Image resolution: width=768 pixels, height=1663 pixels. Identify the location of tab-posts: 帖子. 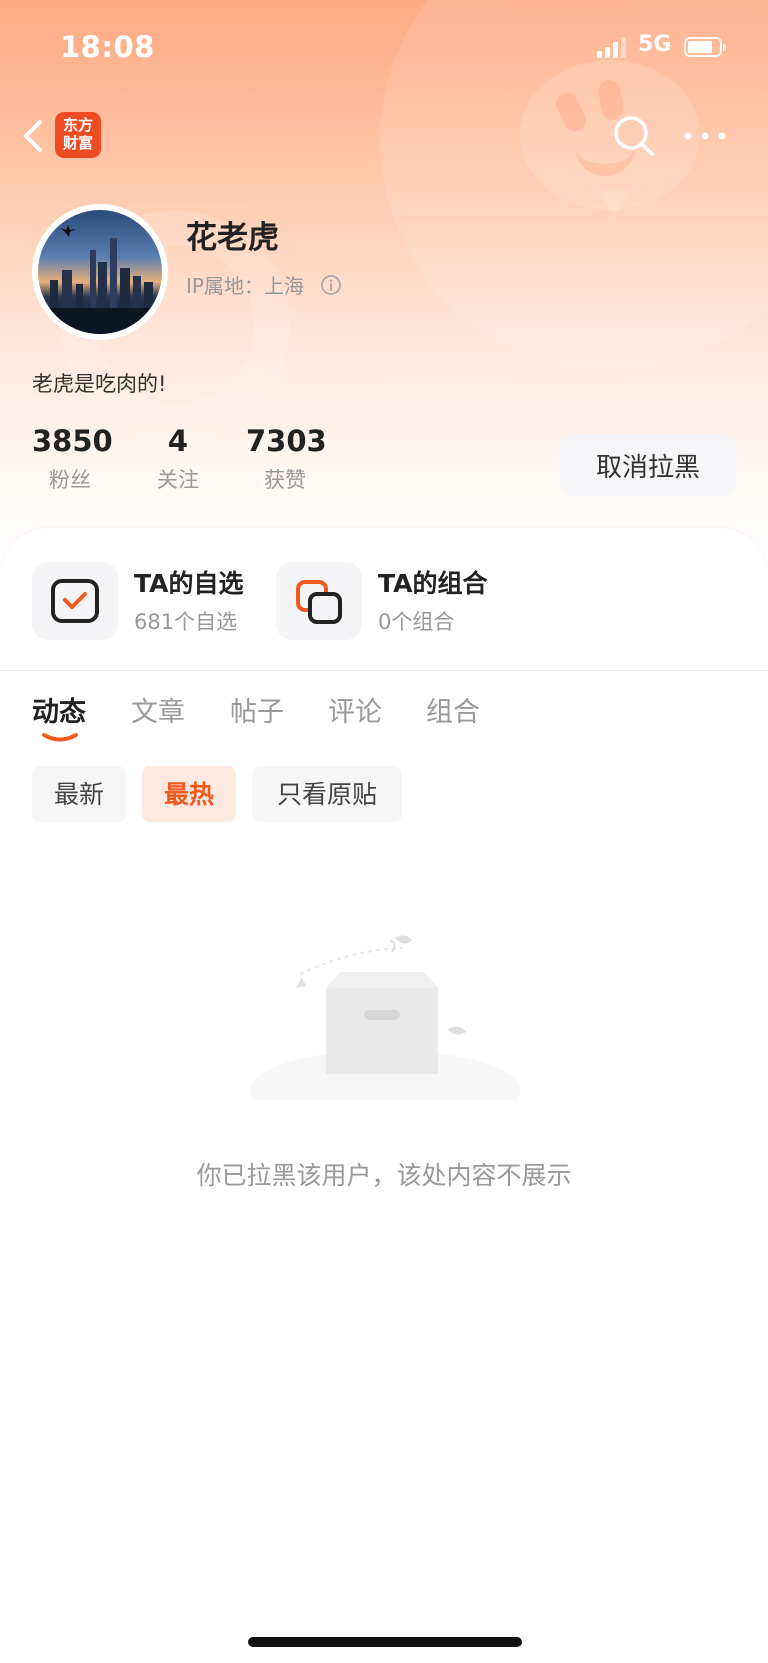
(257, 709).